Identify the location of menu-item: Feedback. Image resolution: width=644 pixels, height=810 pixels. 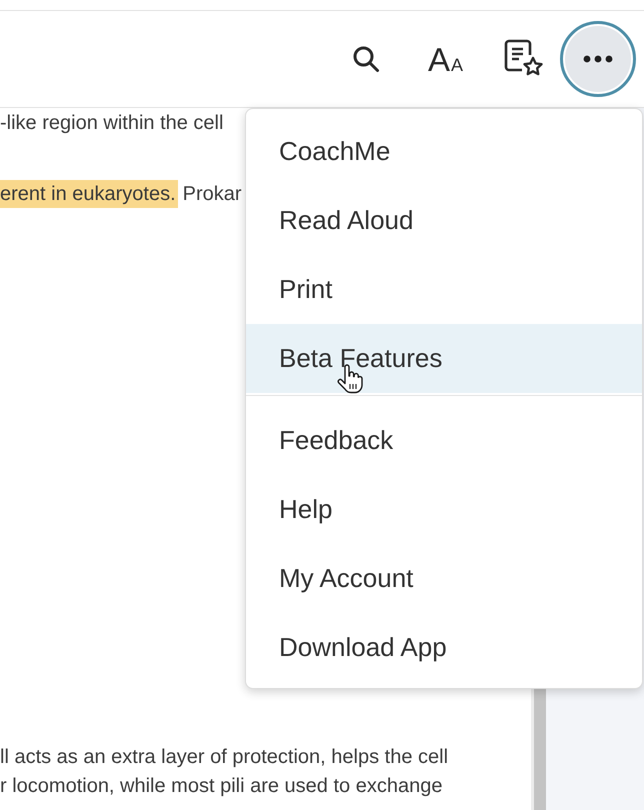
(444, 440).